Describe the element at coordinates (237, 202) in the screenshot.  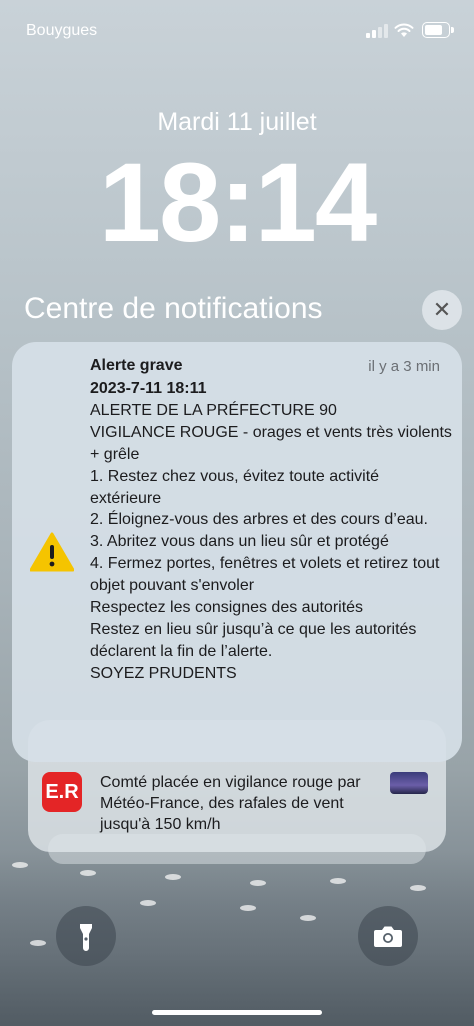
I see `lockscreen-time: 18:14` at that location.